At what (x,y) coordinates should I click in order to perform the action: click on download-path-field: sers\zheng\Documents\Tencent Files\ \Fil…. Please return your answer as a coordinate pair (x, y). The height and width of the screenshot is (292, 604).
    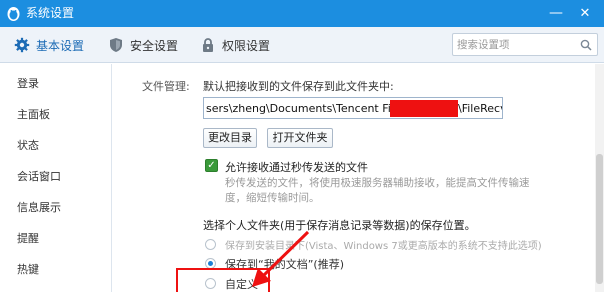
    Looking at the image, I should click on (353, 108).